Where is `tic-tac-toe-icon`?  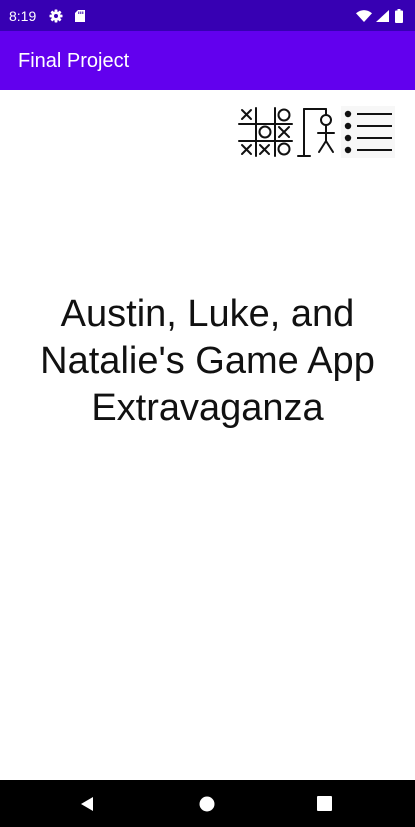 tic-tac-toe-icon is located at coordinates (265, 132).